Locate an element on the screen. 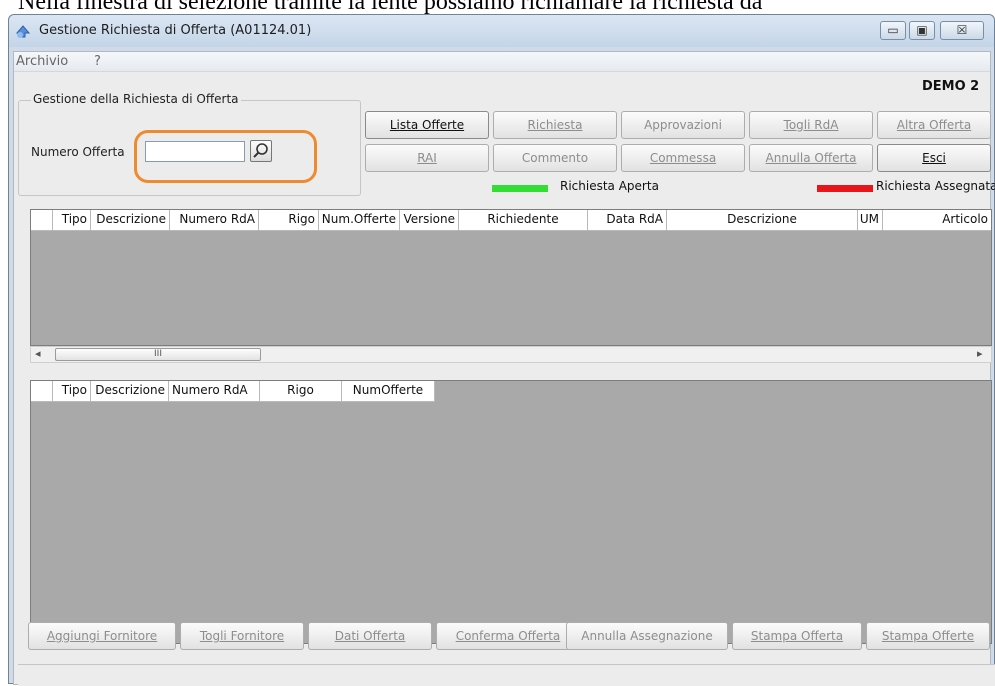 The image size is (995, 686). stampa-offerta-button: Stampa Offerta is located at coordinates (797, 636).